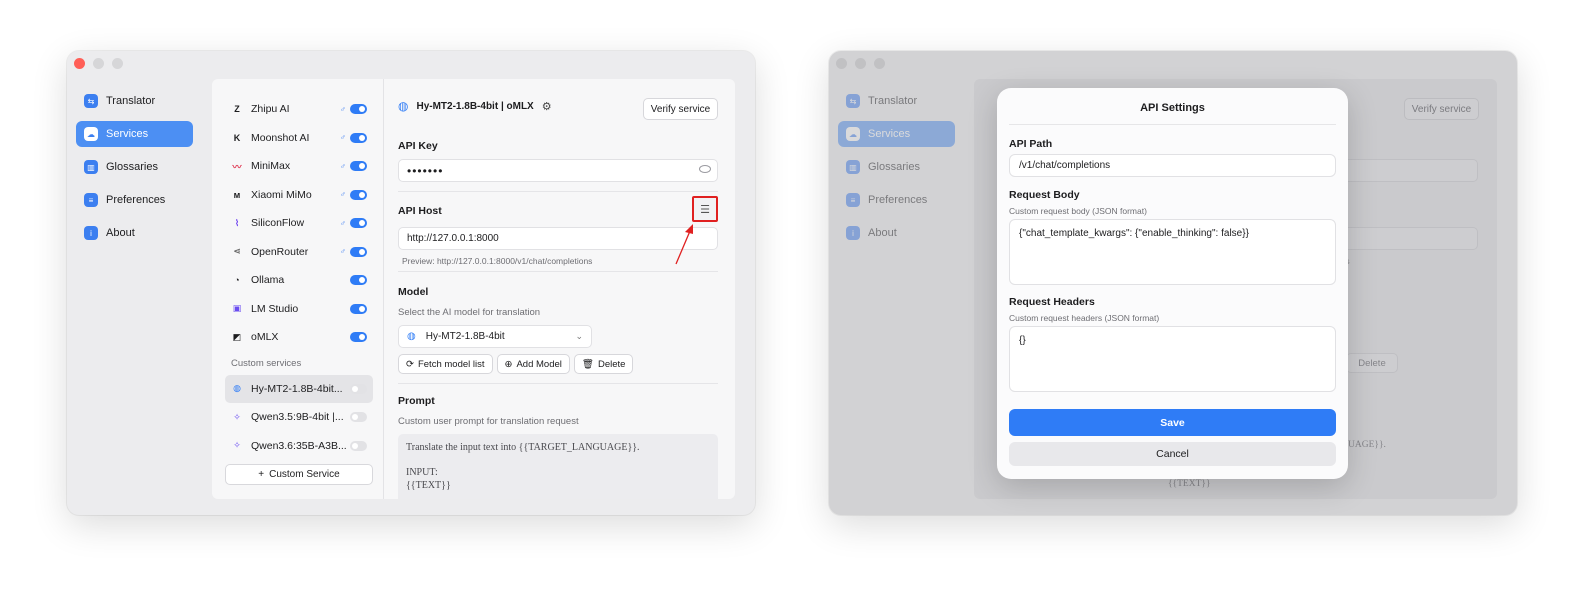 The width and height of the screenshot is (1588, 589). I want to click on model-actions: ⟳ Fetch model list ⊕ Add Model 🗑 Delete, so click(516, 364).